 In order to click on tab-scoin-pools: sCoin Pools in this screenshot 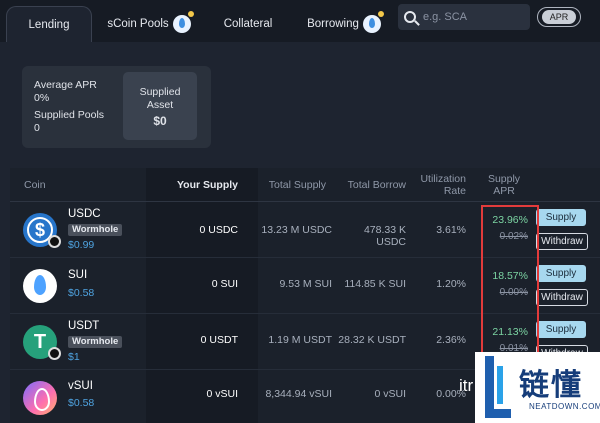, I will do `click(149, 24)`.